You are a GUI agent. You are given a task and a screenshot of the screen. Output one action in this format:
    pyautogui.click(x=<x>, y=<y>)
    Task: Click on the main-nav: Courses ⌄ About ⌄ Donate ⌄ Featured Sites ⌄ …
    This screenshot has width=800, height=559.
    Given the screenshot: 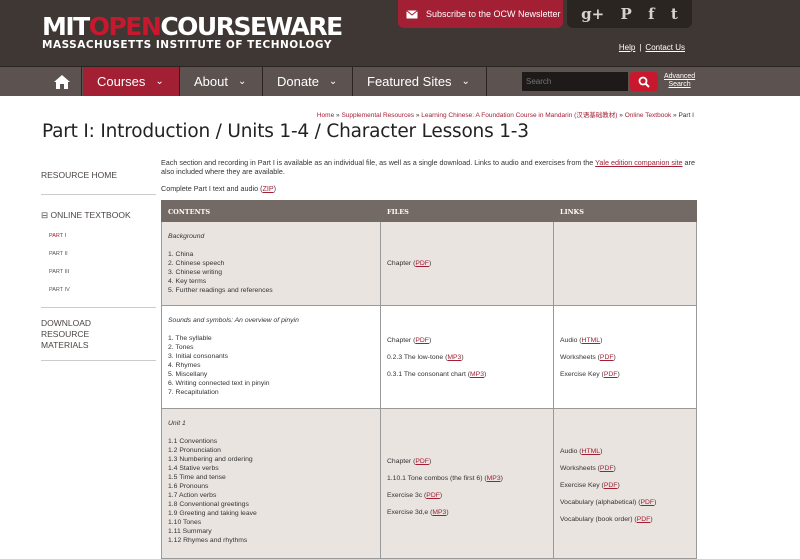 What is the action you would take?
    pyautogui.click(x=400, y=81)
    